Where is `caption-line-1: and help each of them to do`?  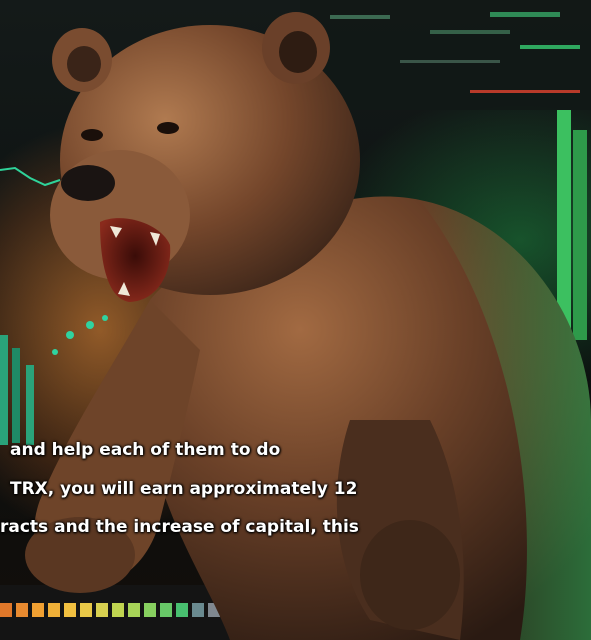
caption-line-1: and help each of them to do is located at coordinates (145, 450).